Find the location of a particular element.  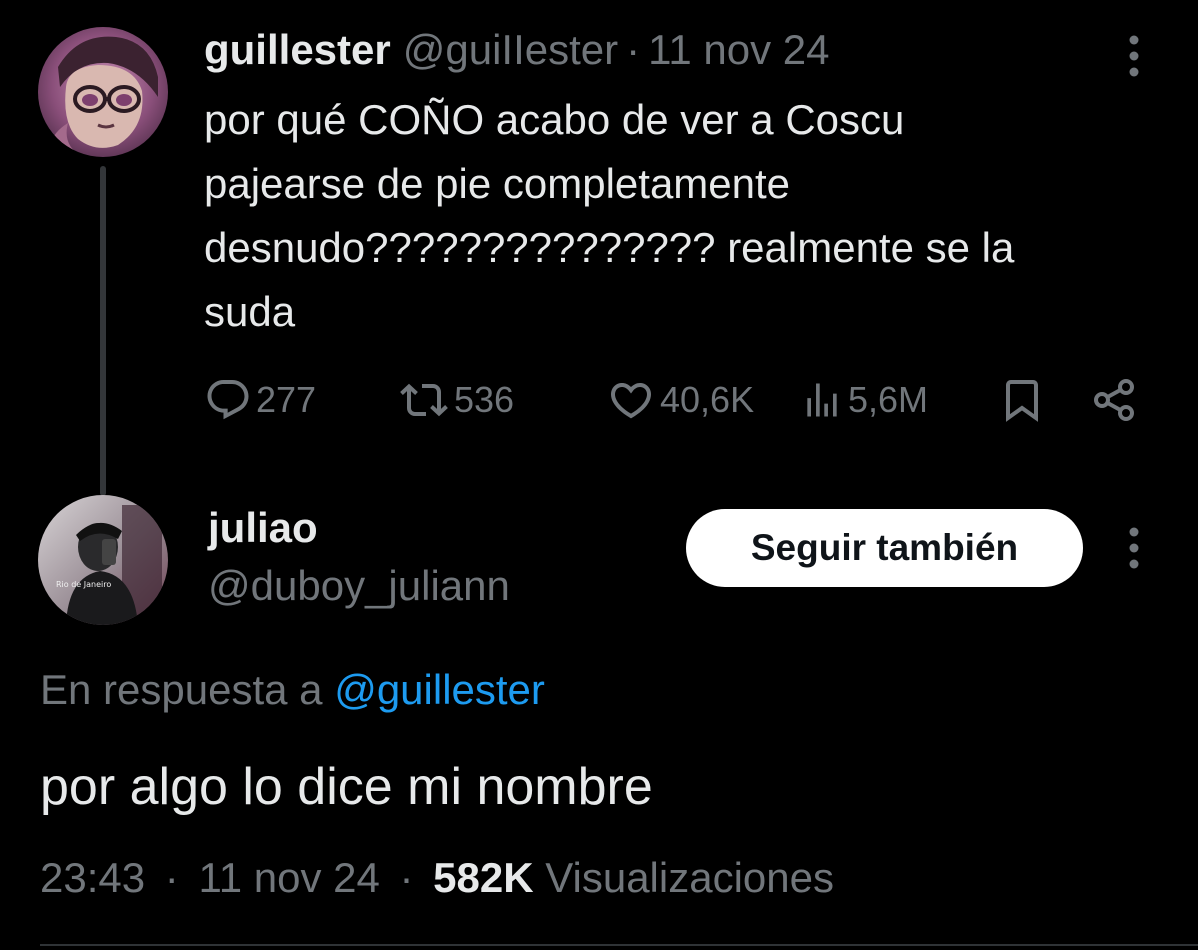

reply-to-prefix: En respuesta a is located at coordinates (181, 689).